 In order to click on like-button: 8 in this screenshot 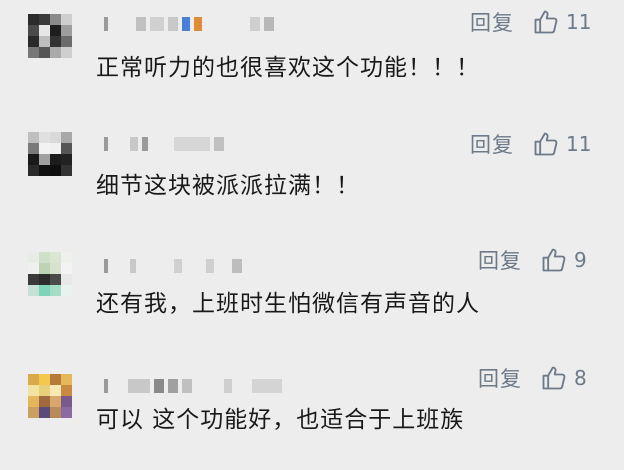, I will do `click(563, 378)`.